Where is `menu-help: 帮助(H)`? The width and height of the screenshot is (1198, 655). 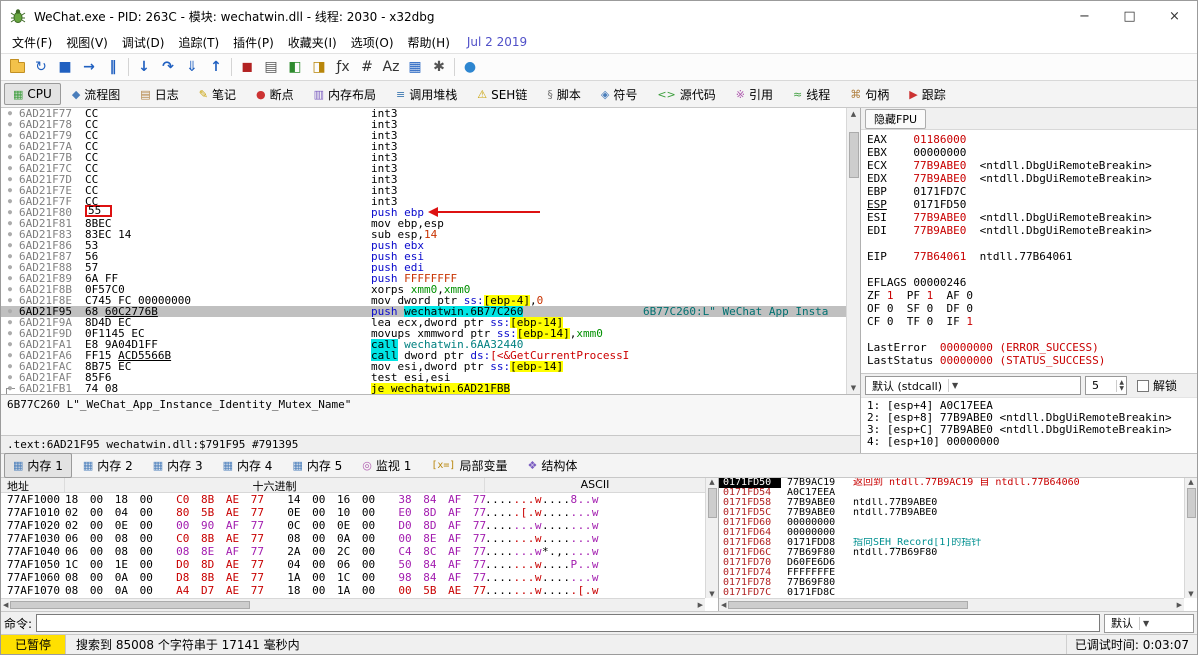
menu-help: 帮助(H) is located at coordinates (429, 42).